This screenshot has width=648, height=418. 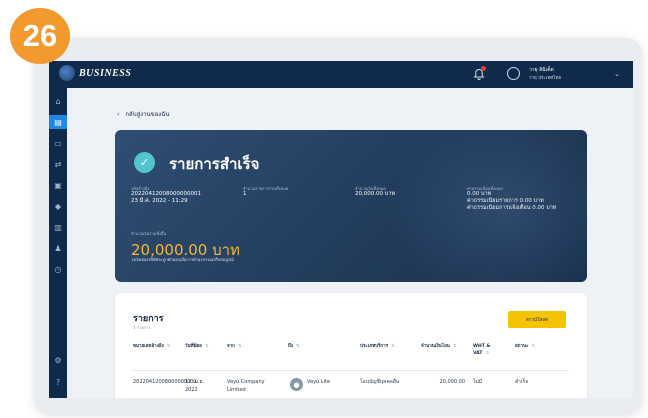 What do you see at coordinates (380, 382) in the screenshot?
I see `cell-service: โอนบัญชีบุคคลอื่น` at bounding box center [380, 382].